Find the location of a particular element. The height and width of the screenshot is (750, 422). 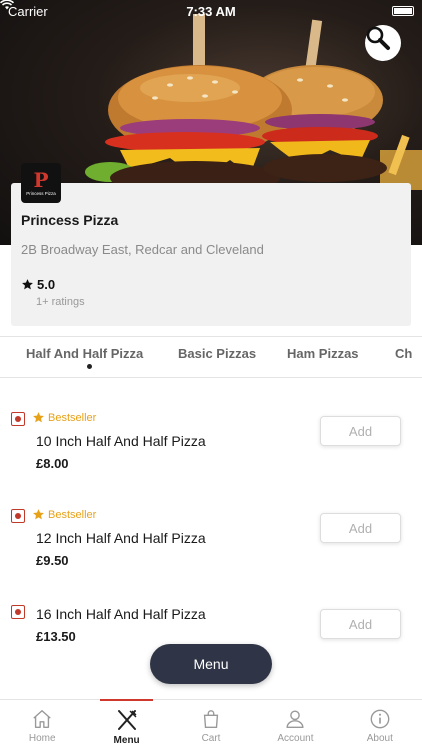

rating-value: 5.0 is located at coordinates (46, 284).